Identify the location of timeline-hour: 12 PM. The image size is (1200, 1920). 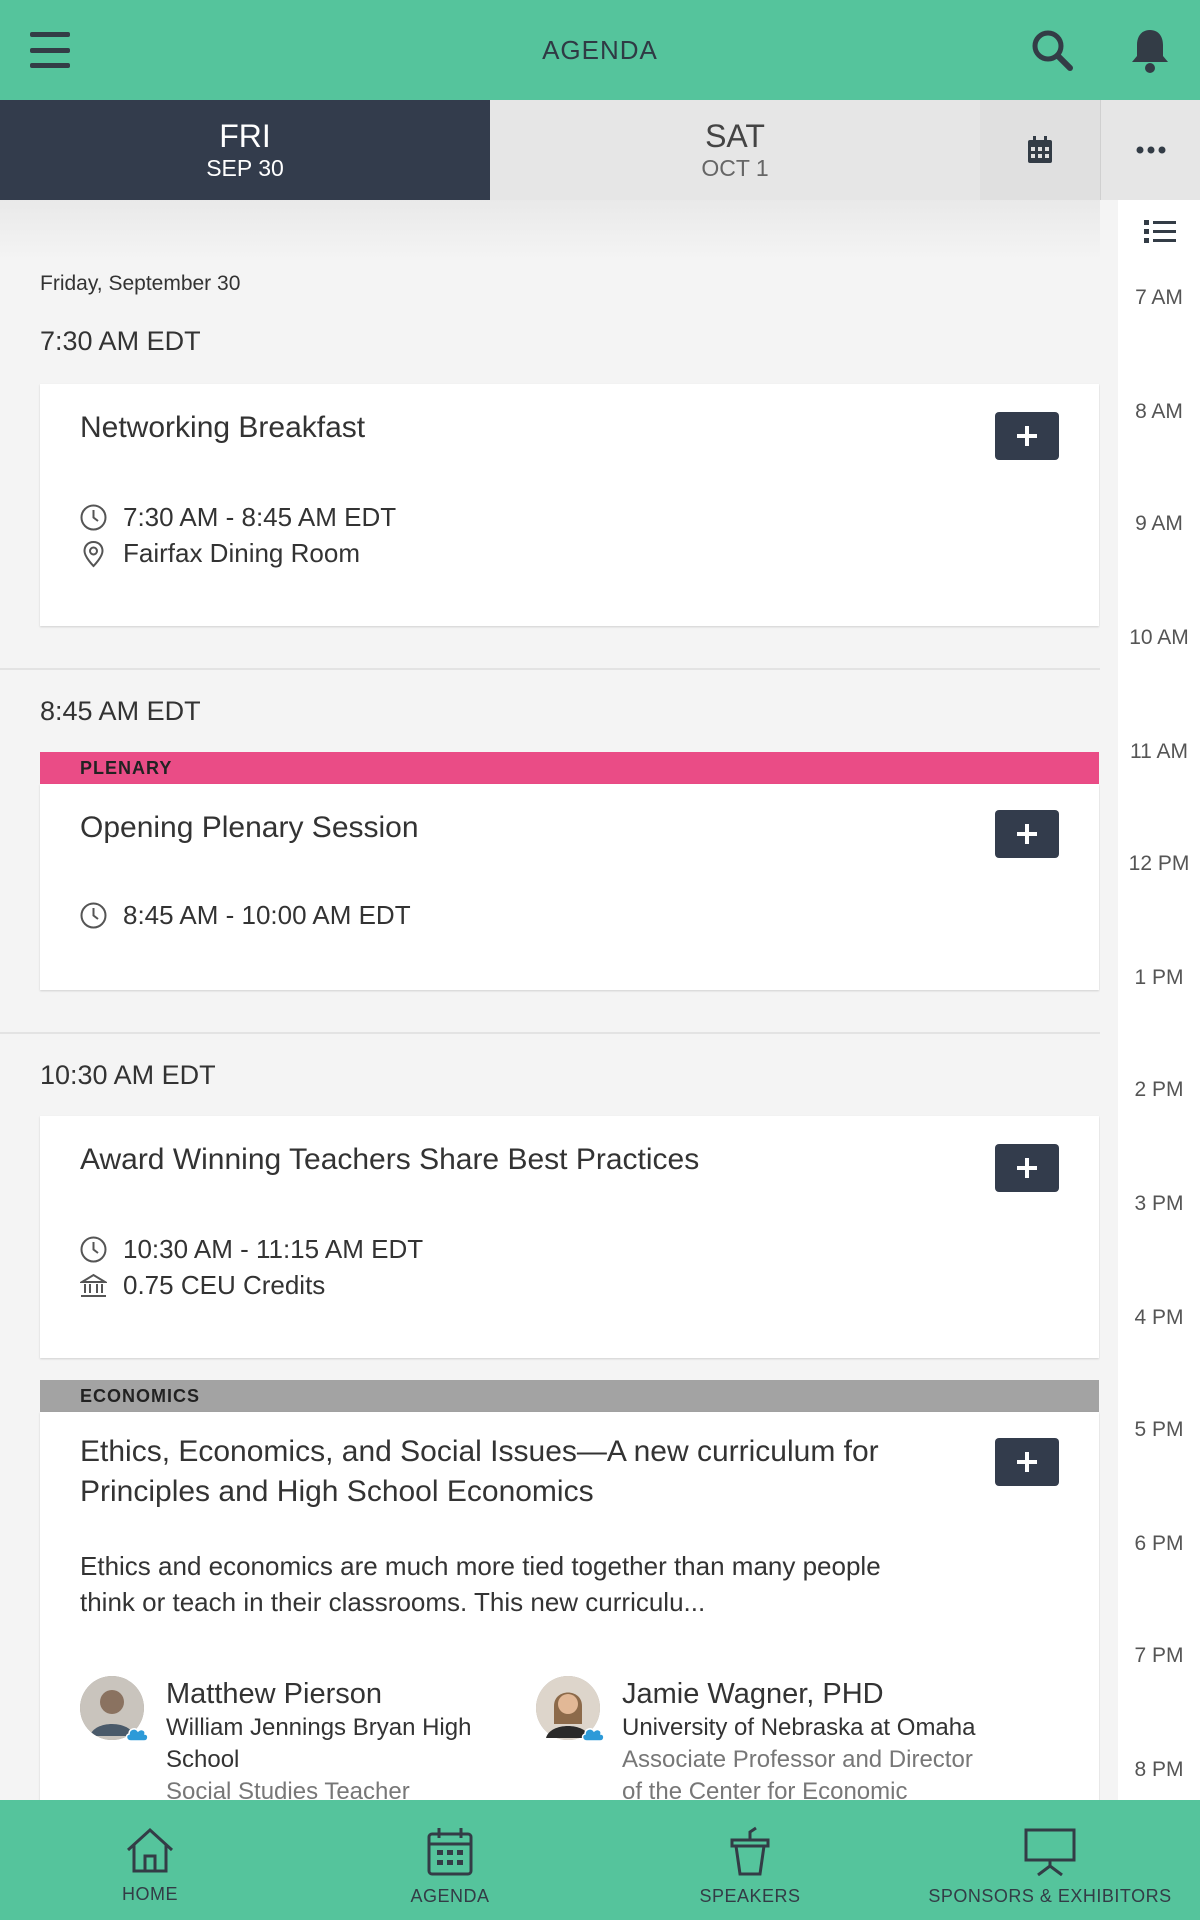
(1159, 864).